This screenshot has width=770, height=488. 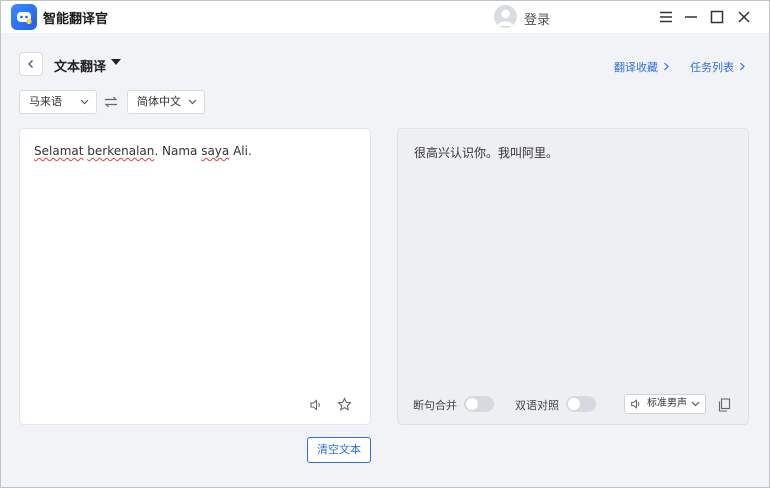 I want to click on app-logo-icon, so click(x=24, y=17).